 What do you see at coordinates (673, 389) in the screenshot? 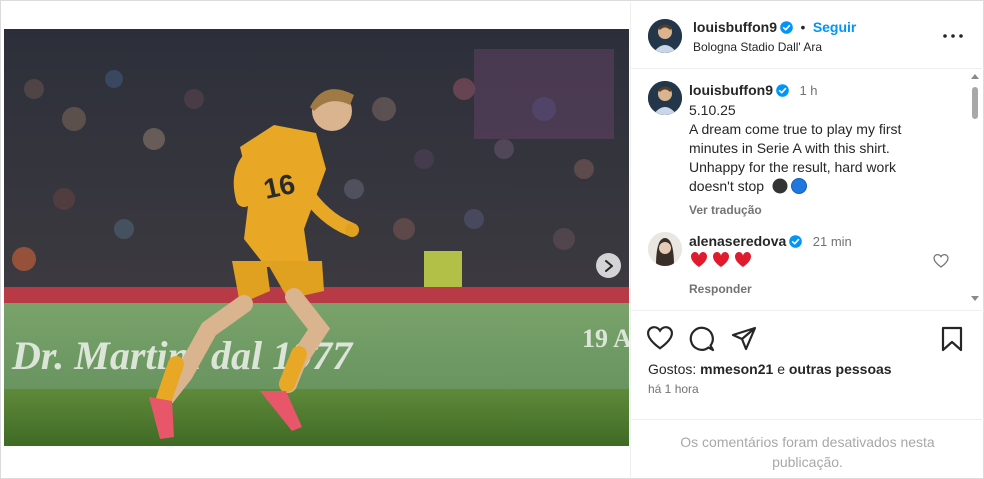
I see `post-timestamp: há 1 hora` at bounding box center [673, 389].